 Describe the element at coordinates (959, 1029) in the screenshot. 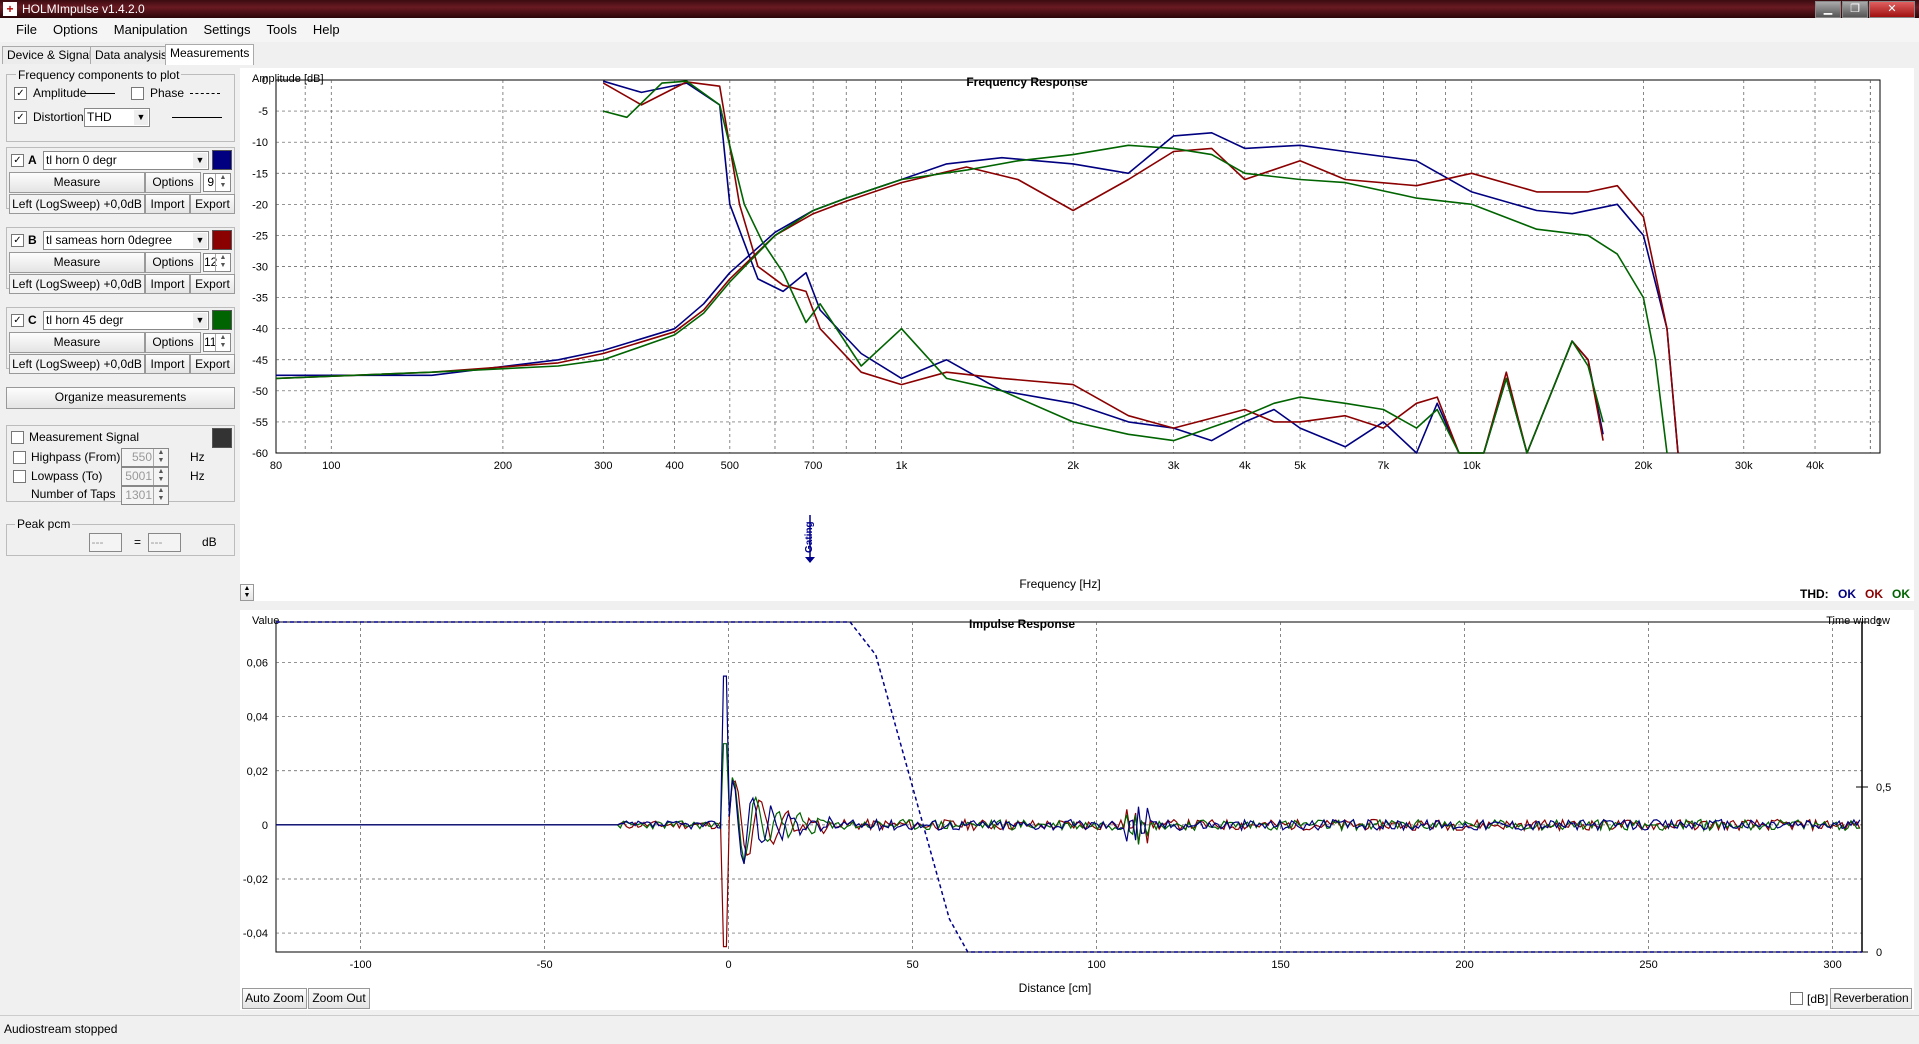

I see `status-bar: Audiostream stopped` at that location.